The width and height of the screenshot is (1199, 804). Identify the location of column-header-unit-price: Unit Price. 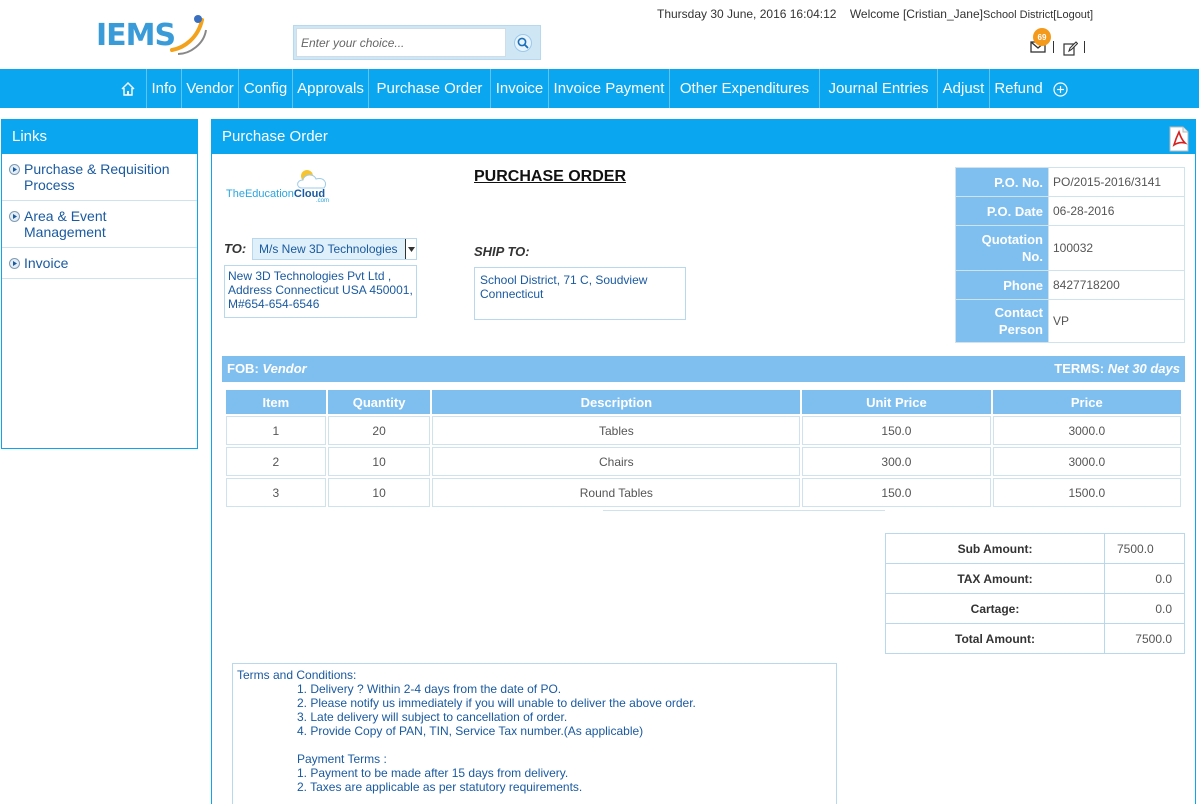
(896, 402).